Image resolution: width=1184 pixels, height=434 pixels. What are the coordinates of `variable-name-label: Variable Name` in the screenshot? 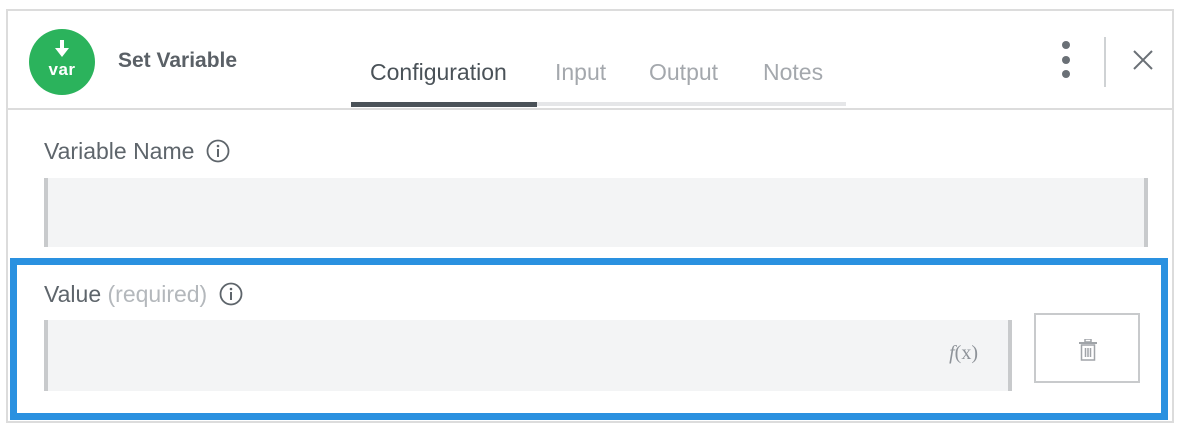 It's located at (137, 151).